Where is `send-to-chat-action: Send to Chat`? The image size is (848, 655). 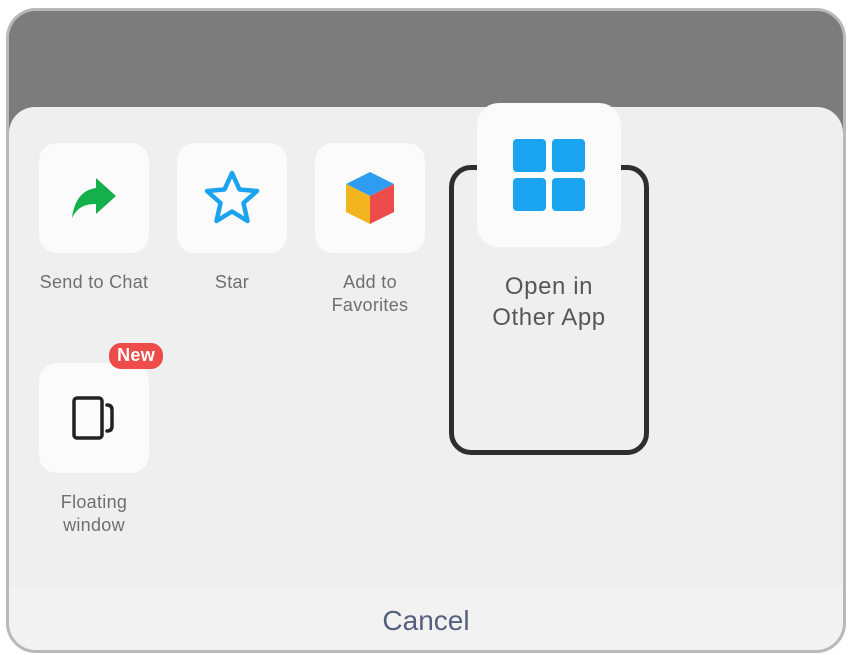
send-to-chat-action: Send to Chat is located at coordinates (94, 218).